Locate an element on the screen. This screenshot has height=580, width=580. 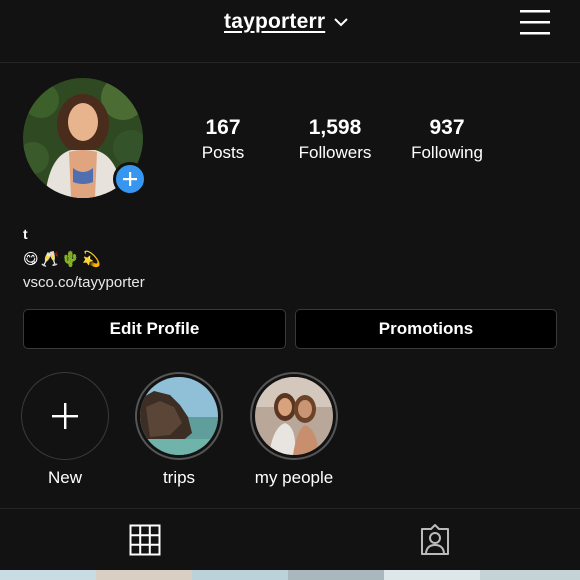
tab-grid is located at coordinates (145, 540).